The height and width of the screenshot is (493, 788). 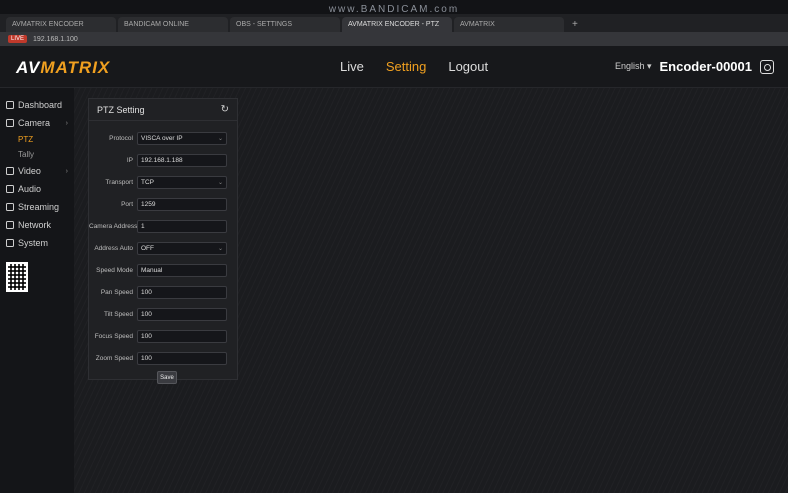 I want to click on sidebar-item-streaming: Streaming, so click(x=37, y=207).